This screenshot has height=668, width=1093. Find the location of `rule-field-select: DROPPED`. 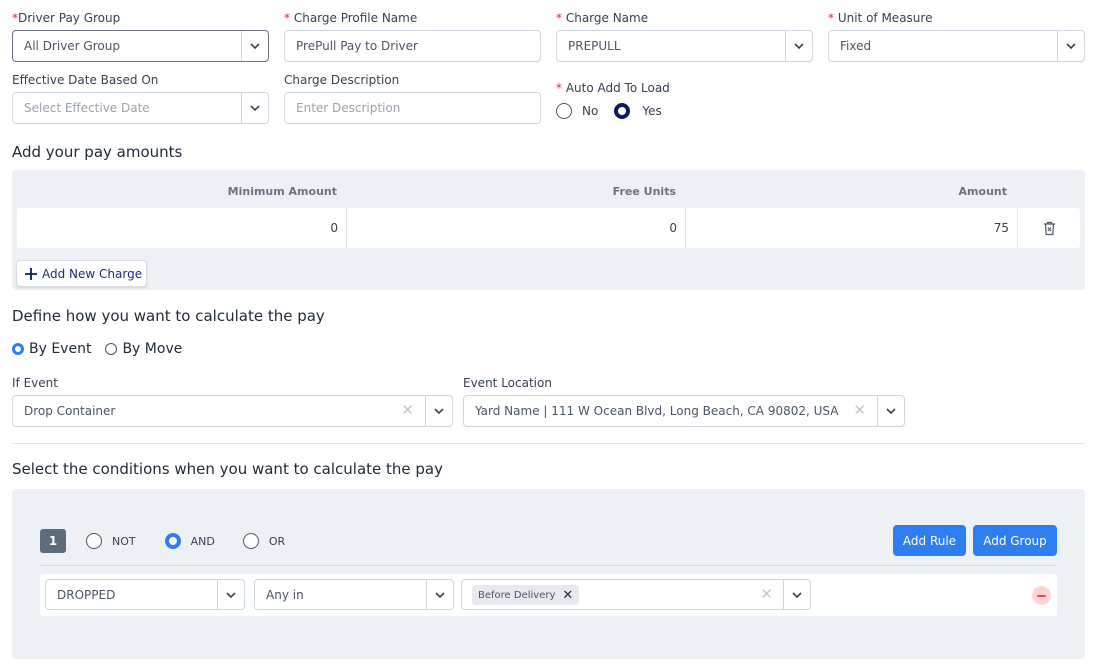

rule-field-select: DROPPED is located at coordinates (145, 594).